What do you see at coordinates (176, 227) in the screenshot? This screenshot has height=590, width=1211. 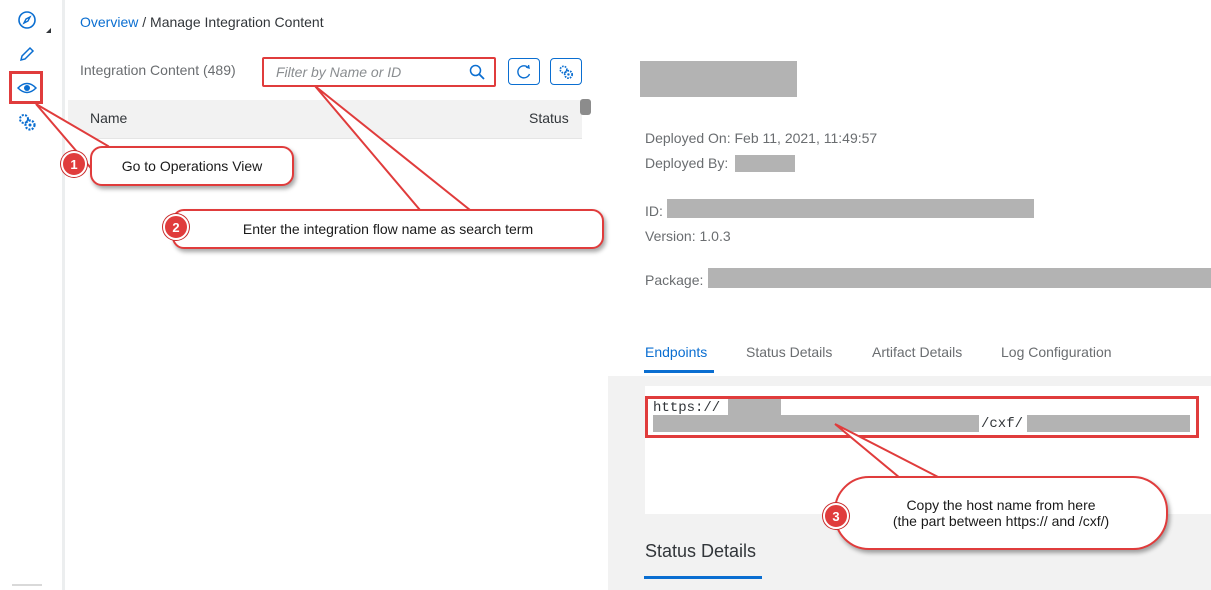 I see `step-2-badge: 2` at bounding box center [176, 227].